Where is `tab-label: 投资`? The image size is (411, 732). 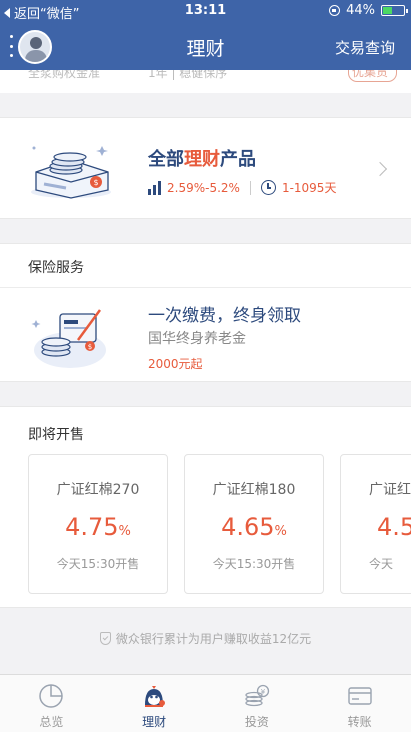
tab-label: 投资 is located at coordinates (256, 722).